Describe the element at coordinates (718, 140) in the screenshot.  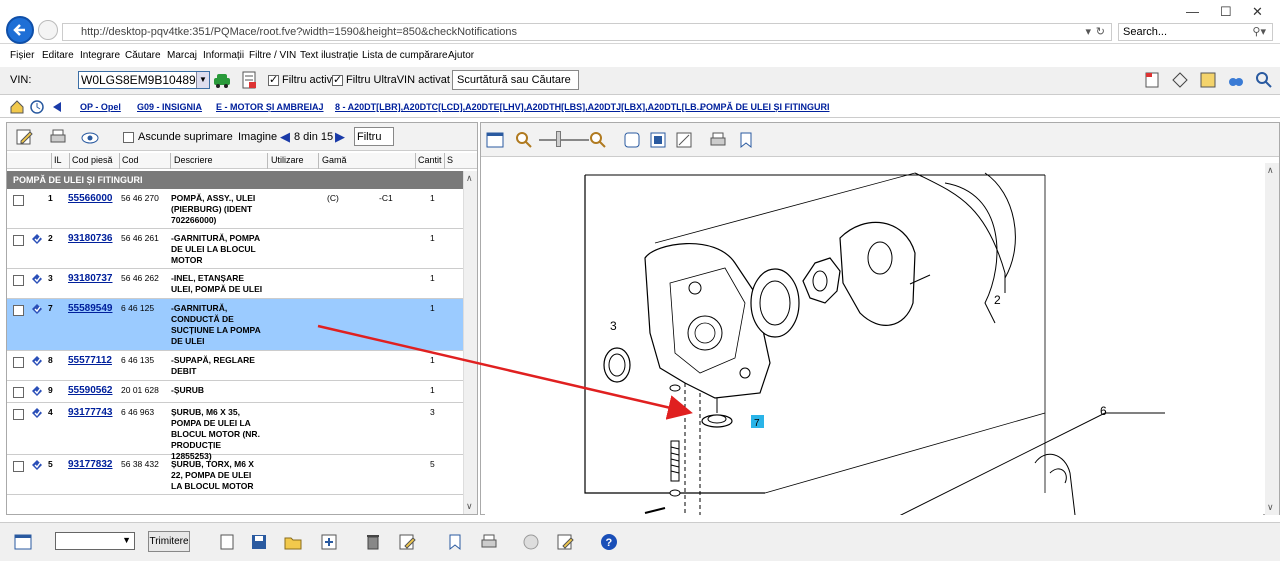
I see `print-image-icon` at that location.